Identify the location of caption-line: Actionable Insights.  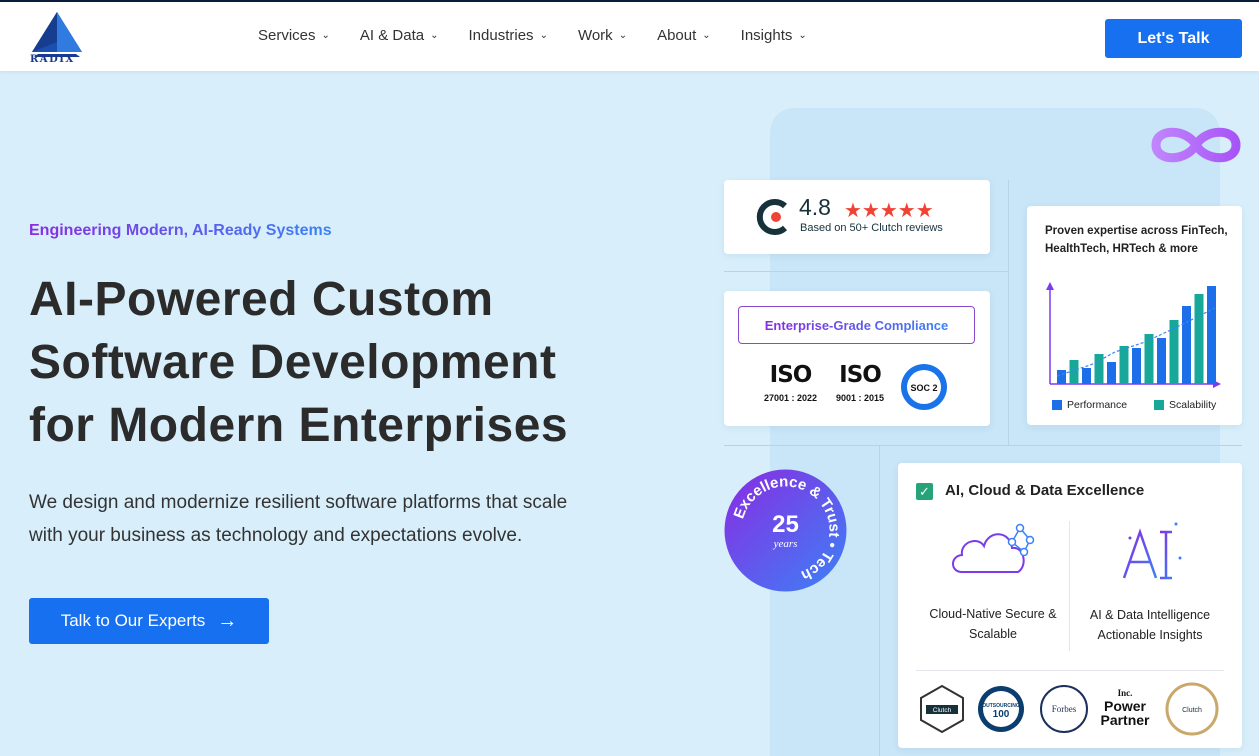
(1150, 635).